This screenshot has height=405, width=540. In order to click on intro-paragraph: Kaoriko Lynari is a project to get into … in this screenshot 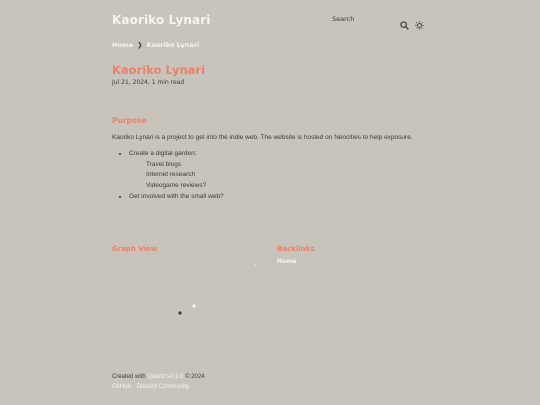, I will do `click(262, 137)`.